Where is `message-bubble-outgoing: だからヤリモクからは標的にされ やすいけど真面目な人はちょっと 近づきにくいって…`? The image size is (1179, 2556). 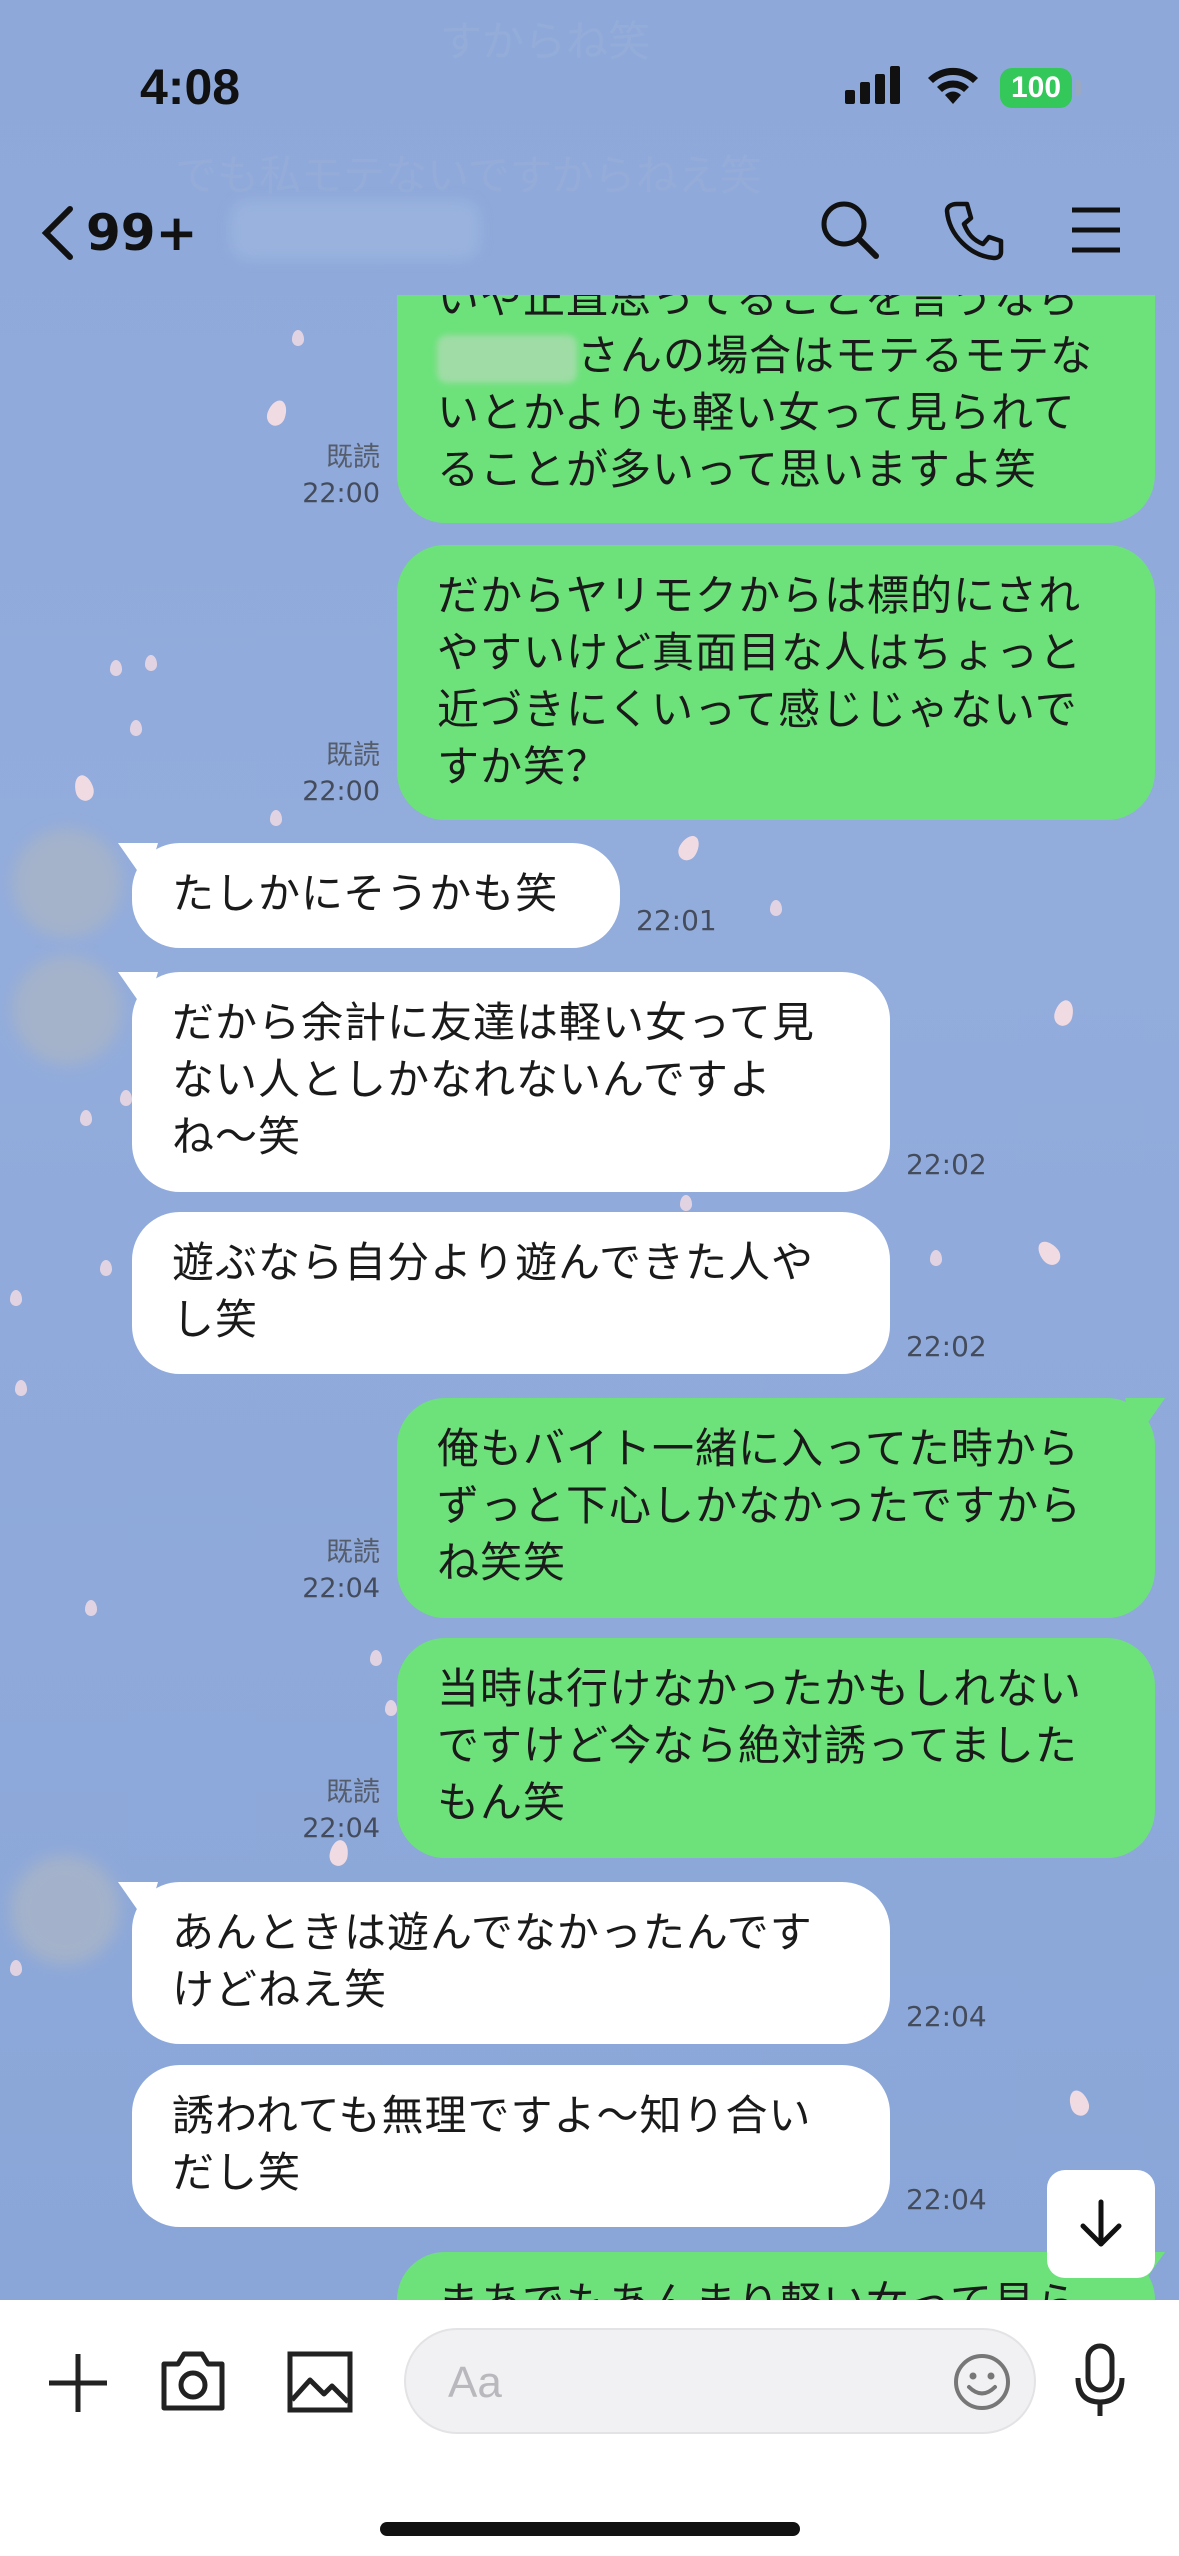 message-bubble-outgoing: だからヤリモクからは標的にされ やすいけど真面目な人はちょっと 近づきにくいって… is located at coordinates (776, 682).